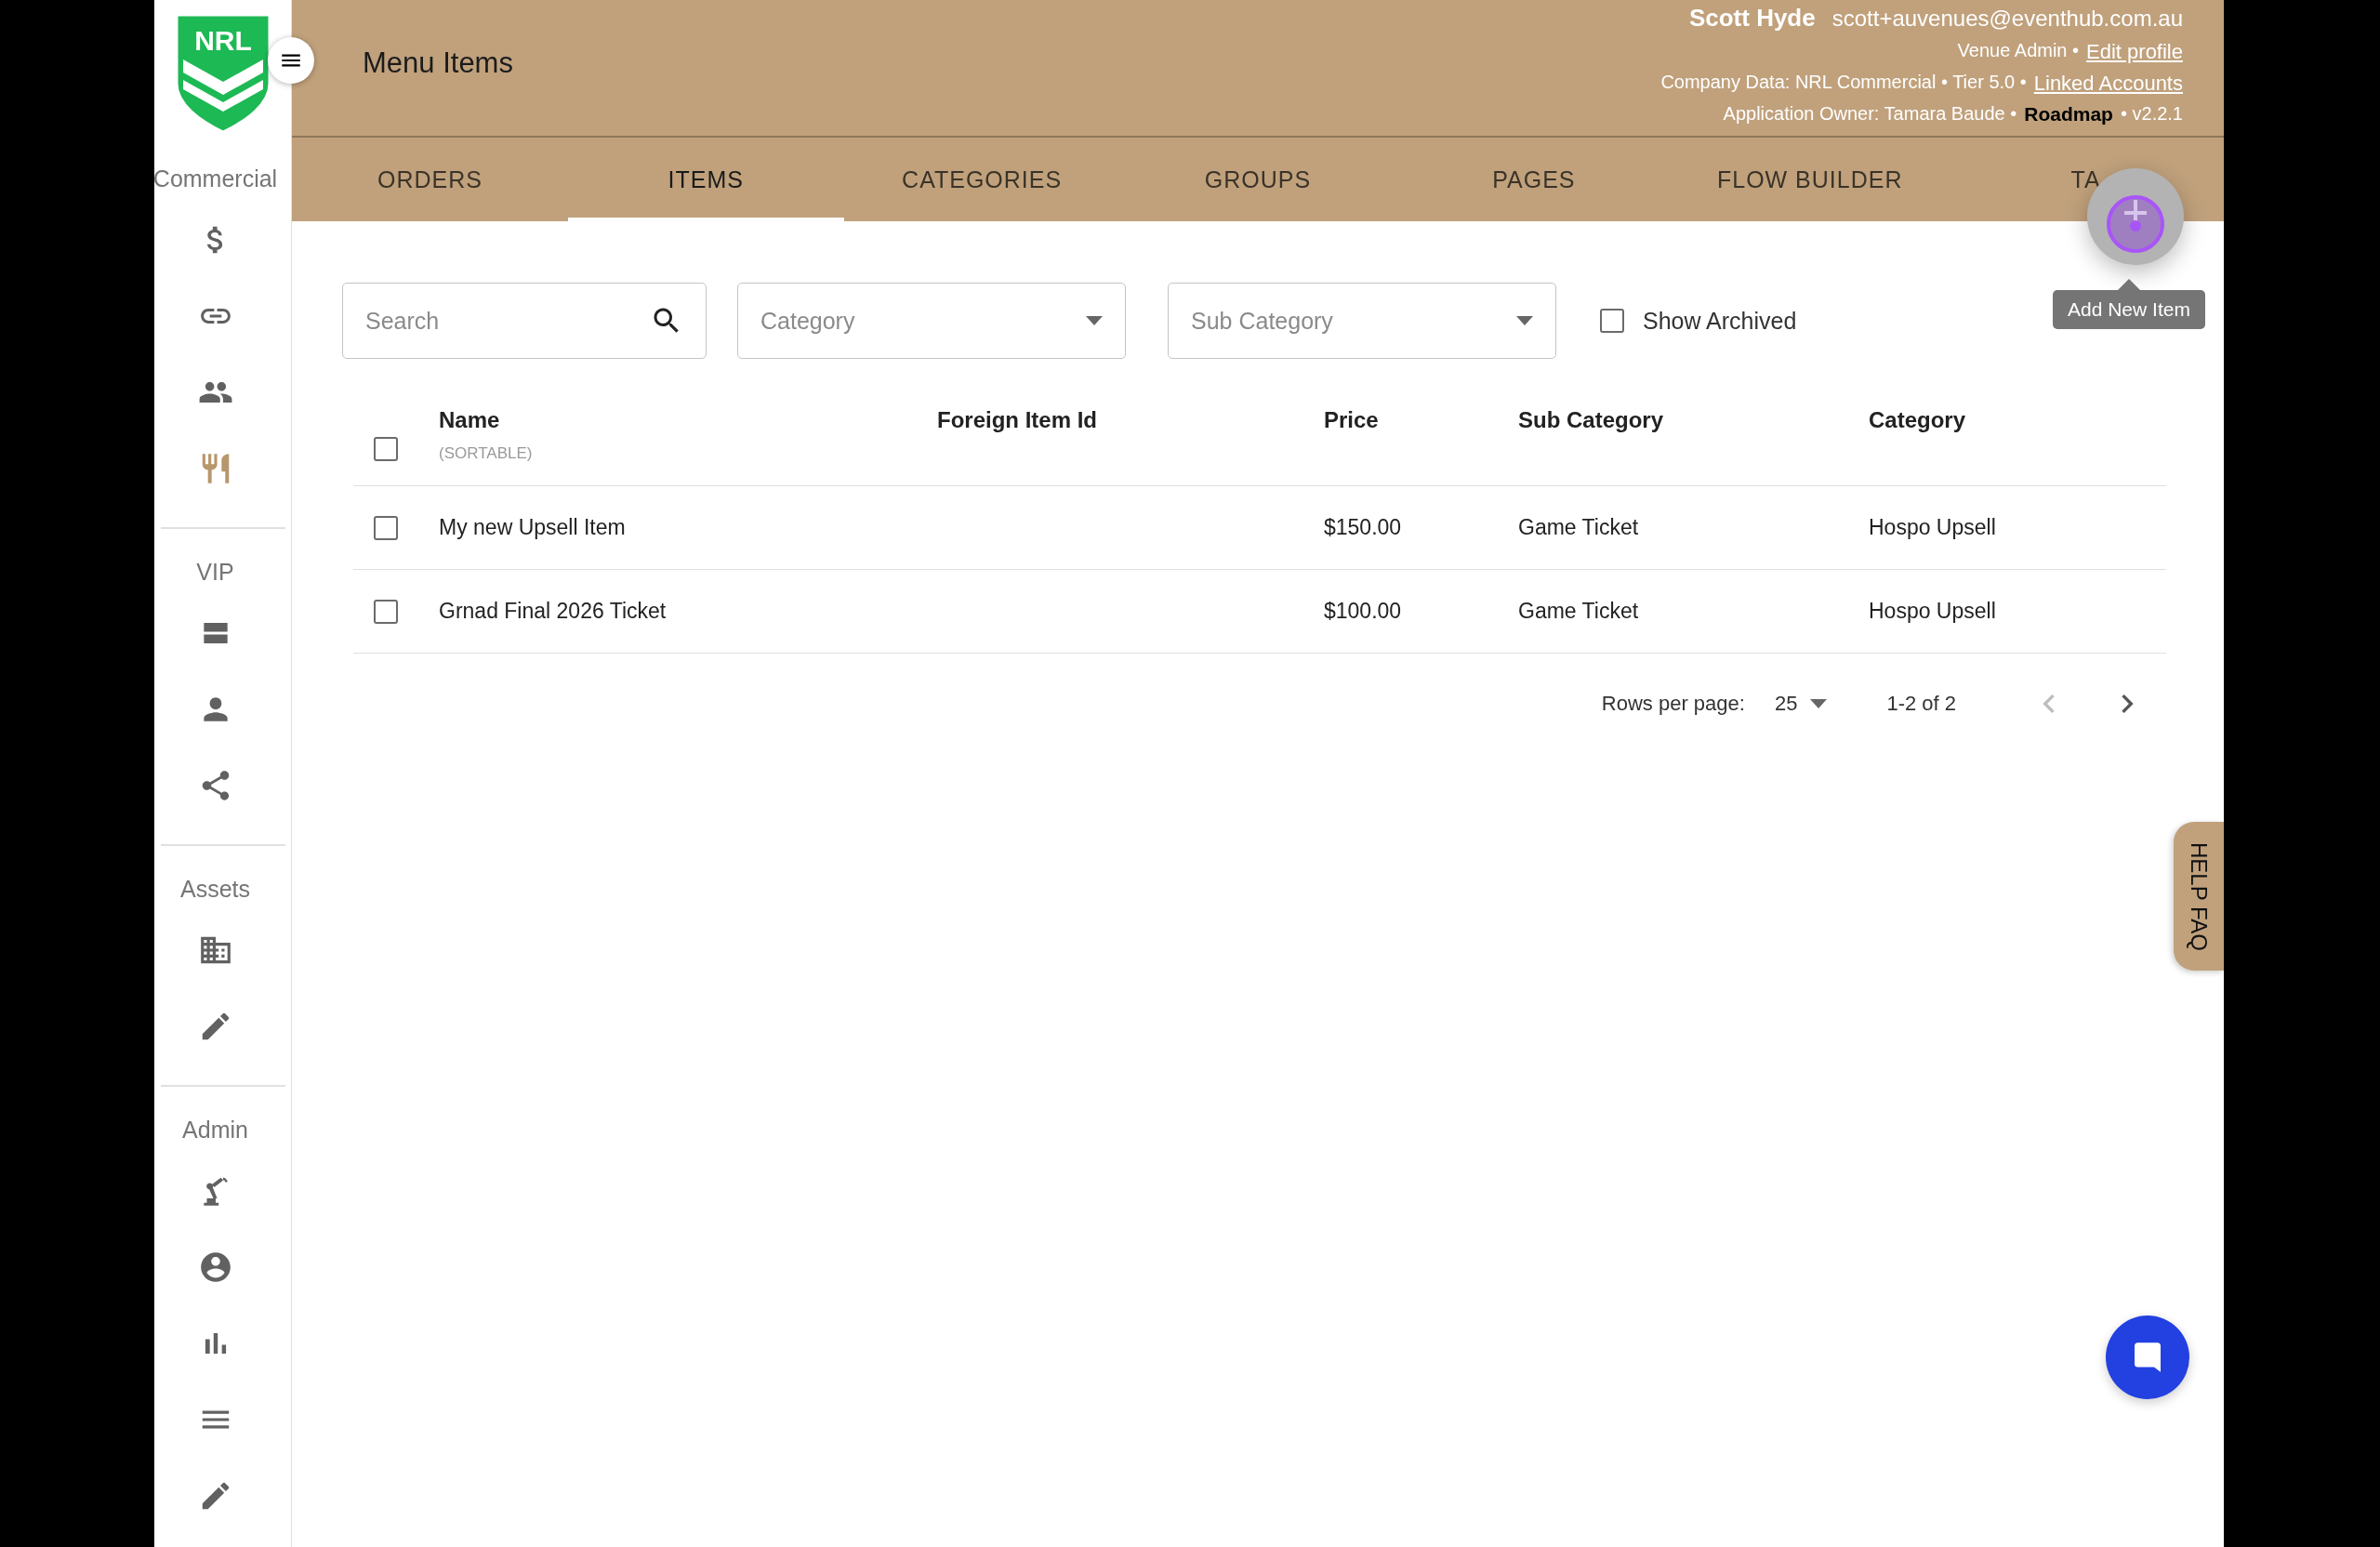  What do you see at coordinates (2129, 304) in the screenshot?
I see `tooltip: Add New Item` at bounding box center [2129, 304].